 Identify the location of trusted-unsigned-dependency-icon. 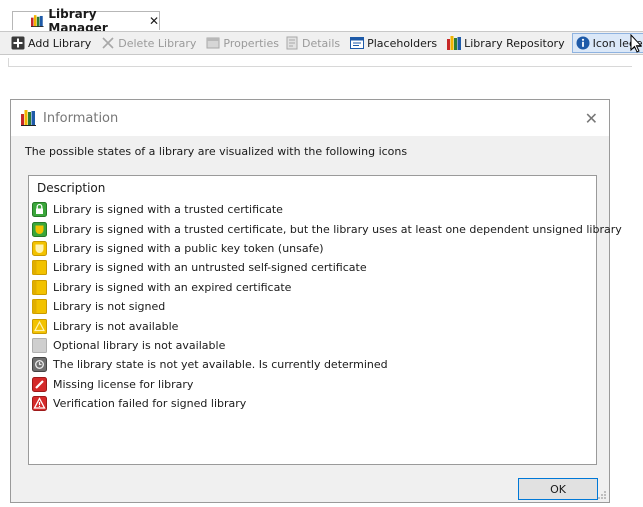
(39, 229).